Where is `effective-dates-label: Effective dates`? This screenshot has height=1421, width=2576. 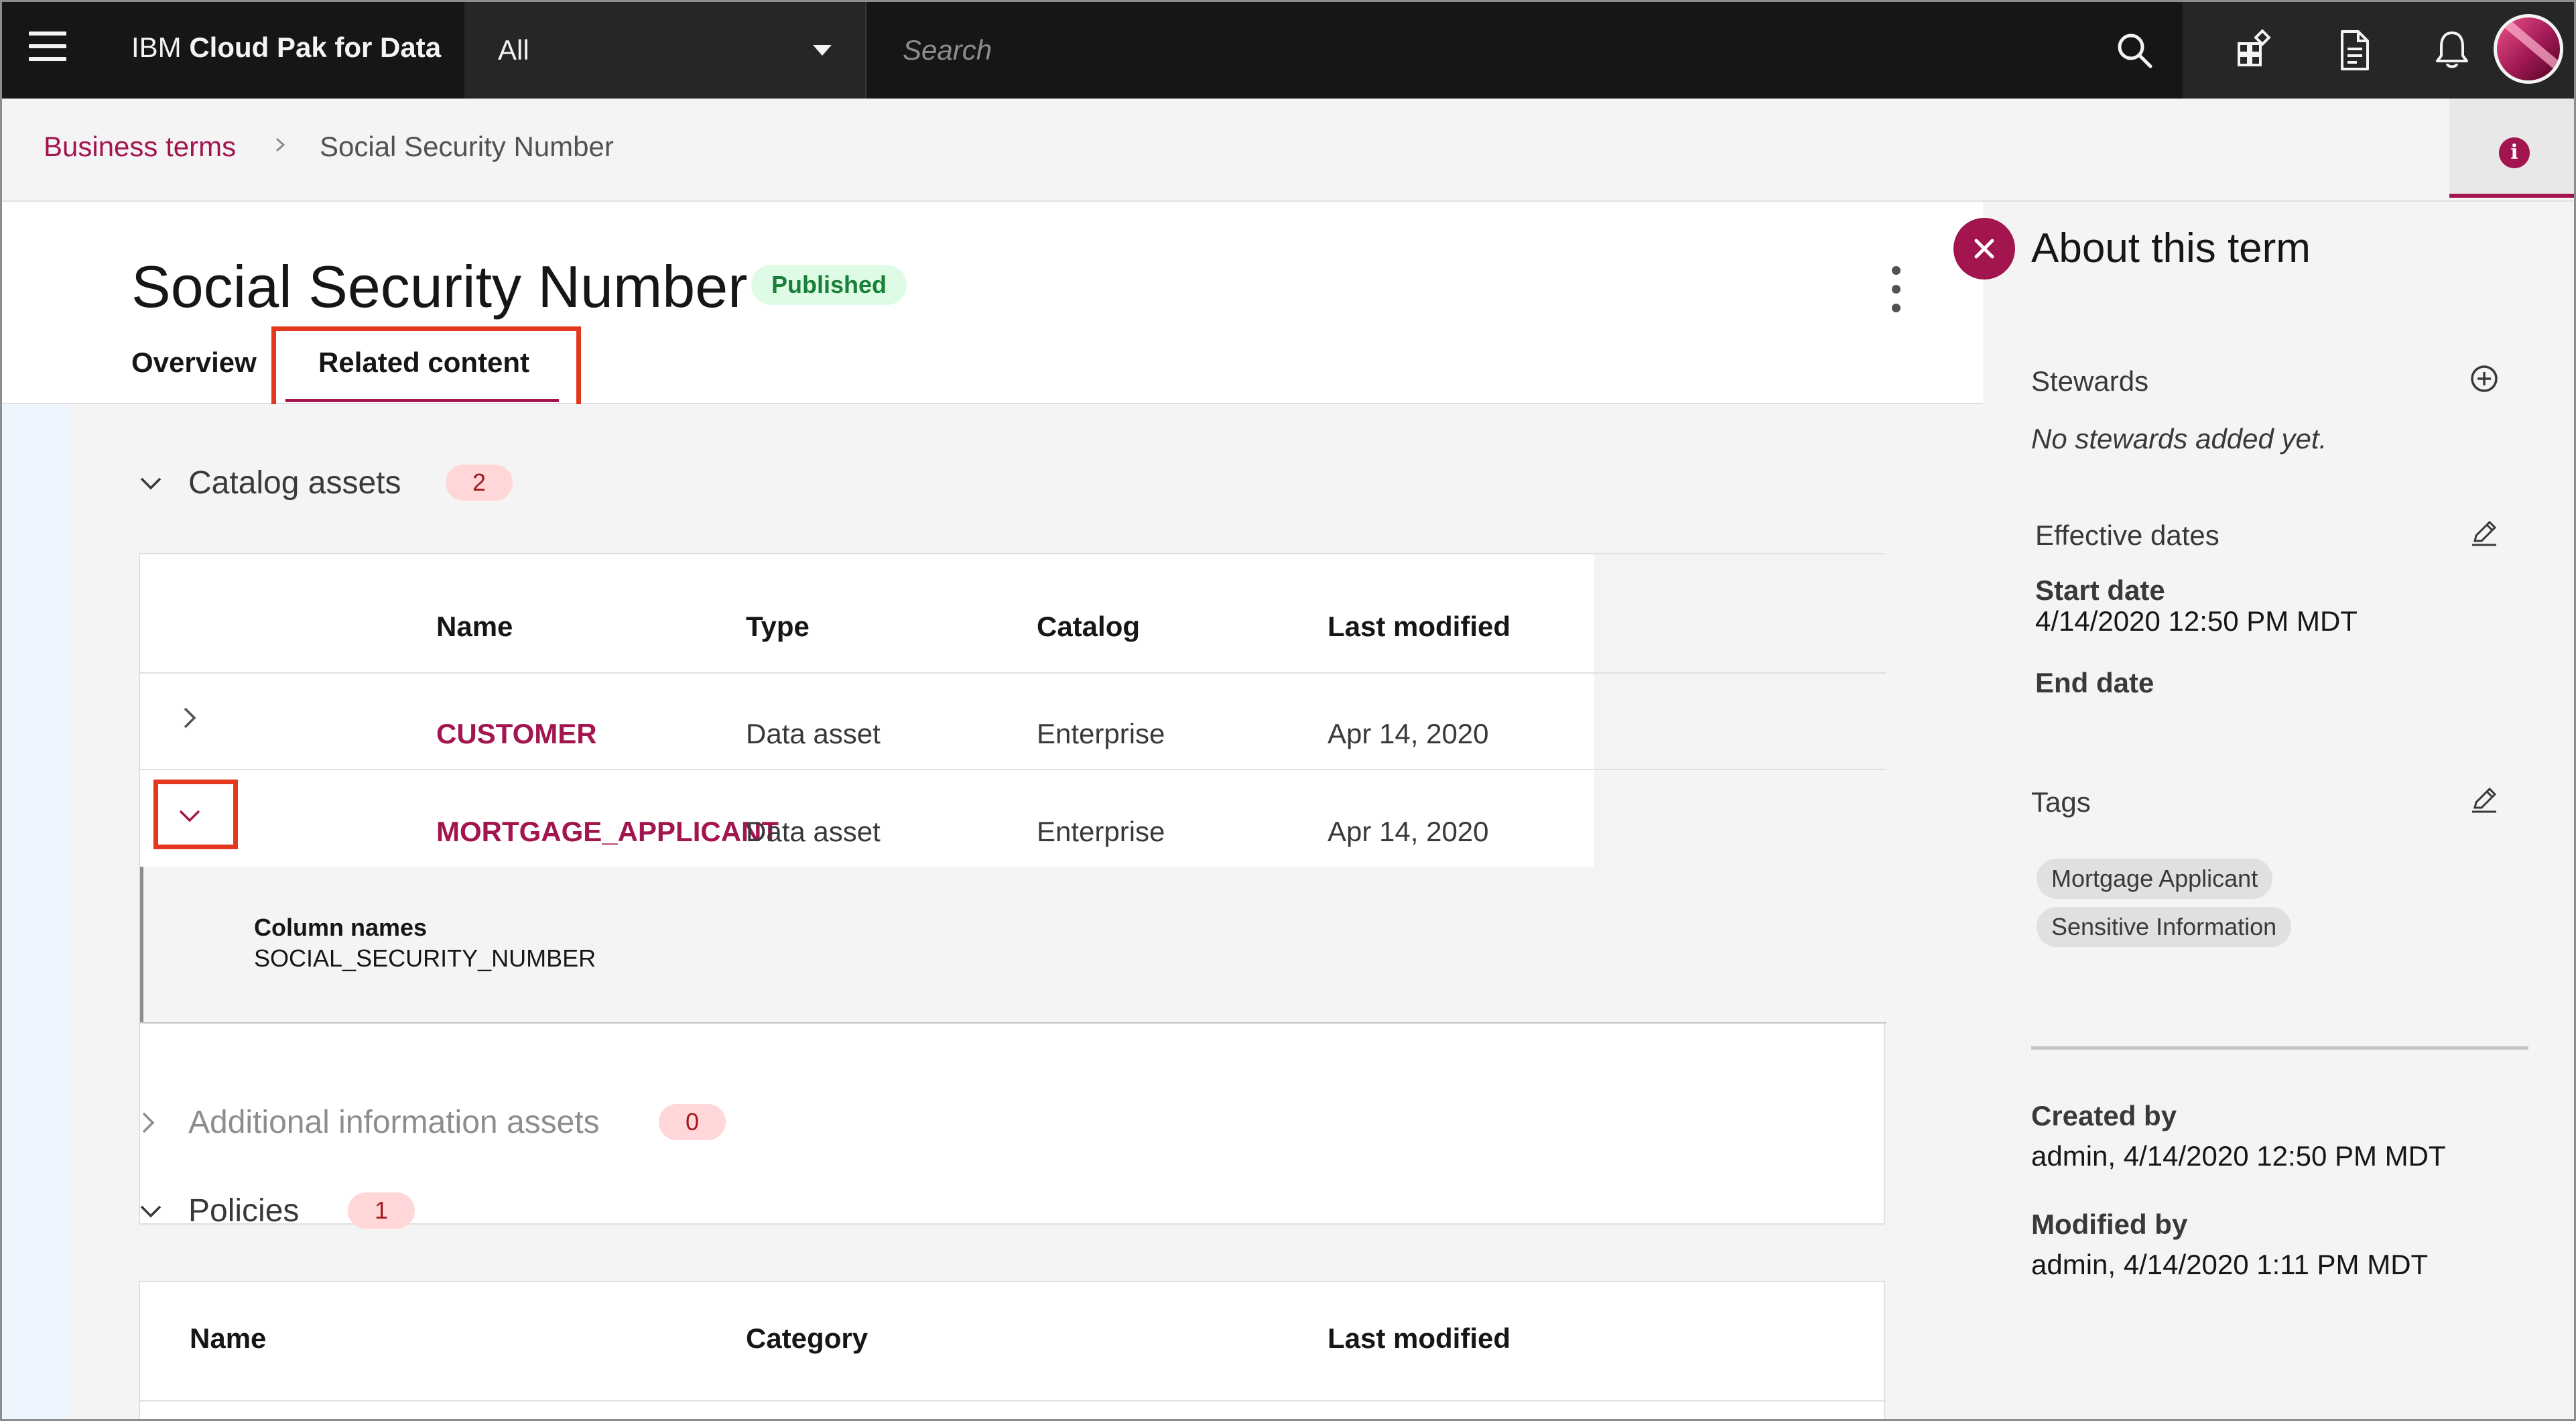 effective-dates-label: Effective dates is located at coordinates (2127, 535).